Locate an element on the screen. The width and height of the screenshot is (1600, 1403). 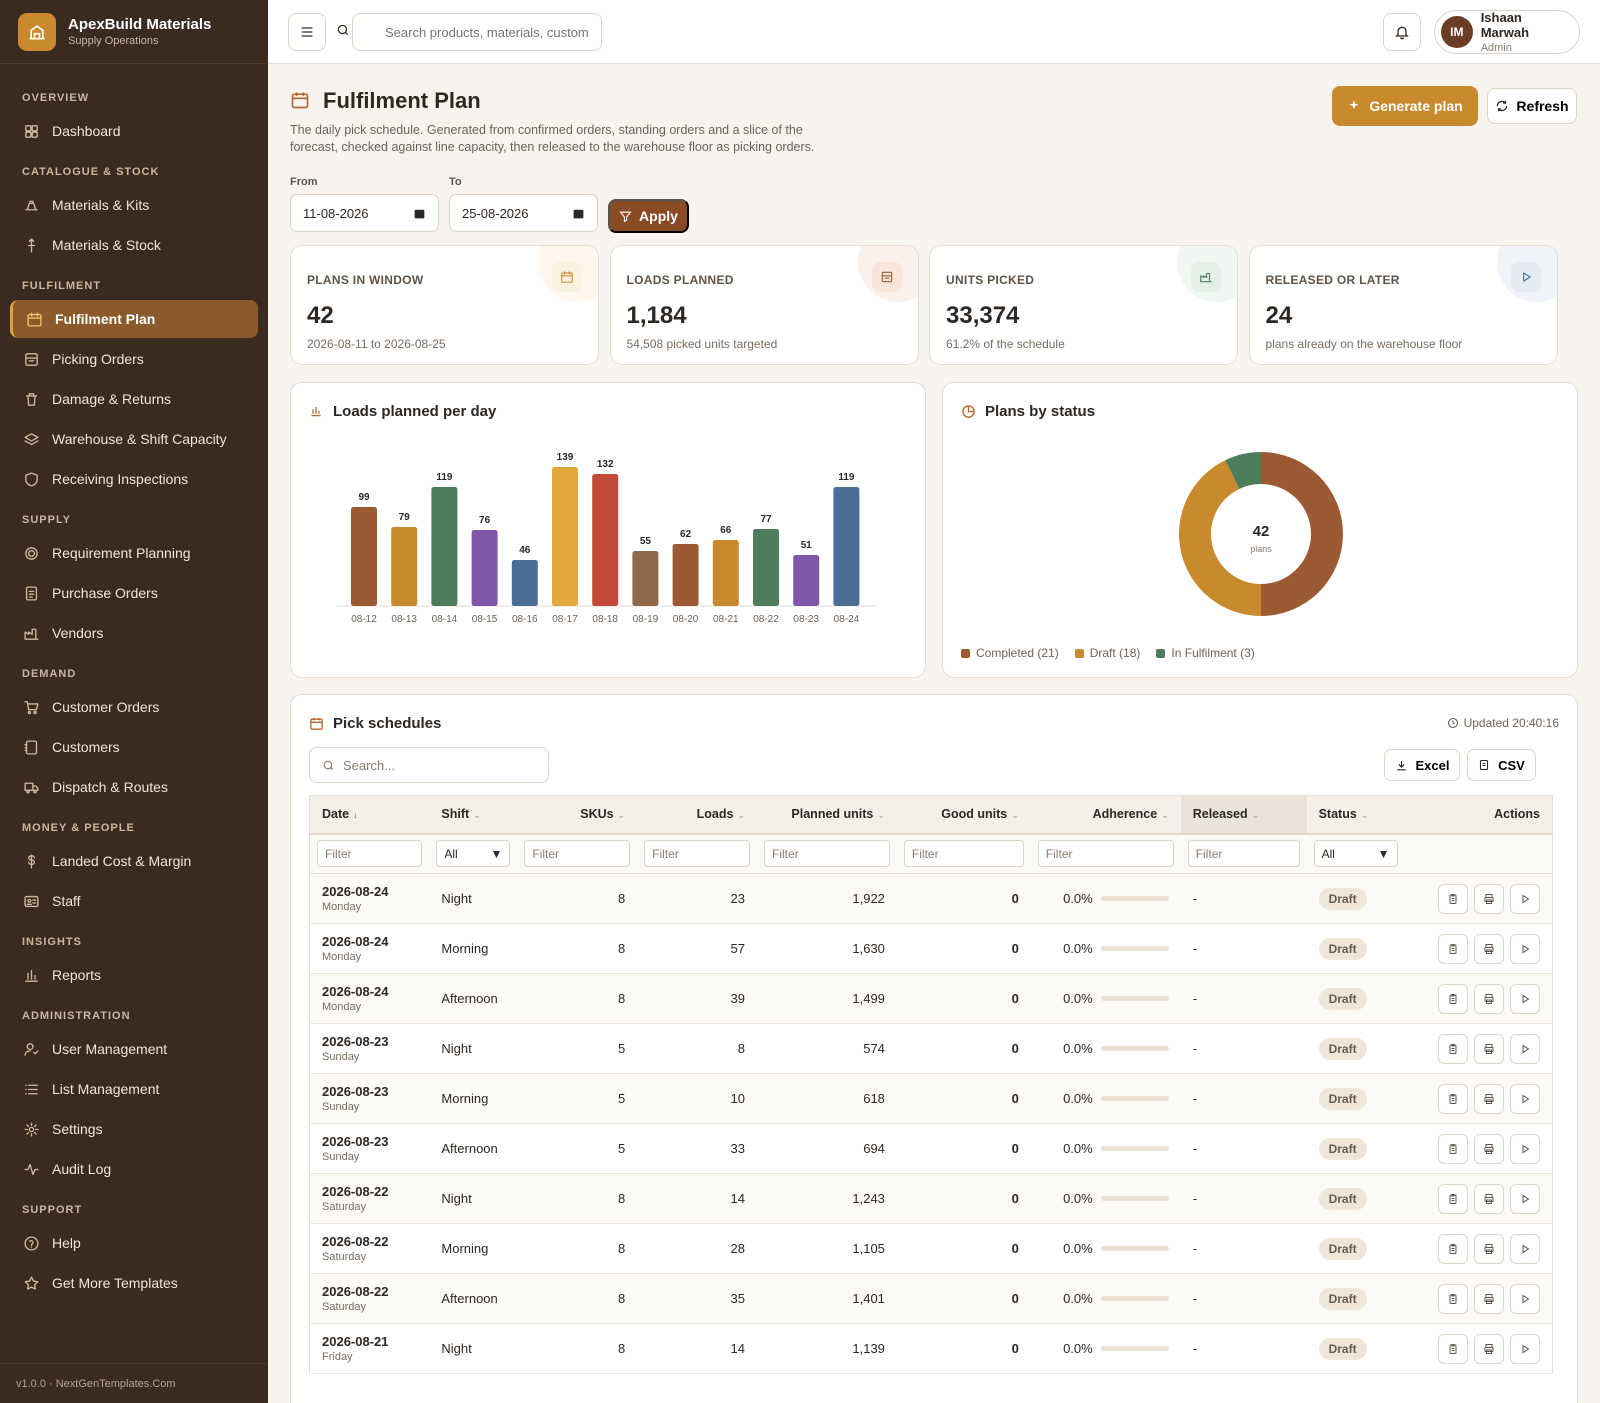
column-header-skus: SKUs ⌄ is located at coordinates (577, 815).